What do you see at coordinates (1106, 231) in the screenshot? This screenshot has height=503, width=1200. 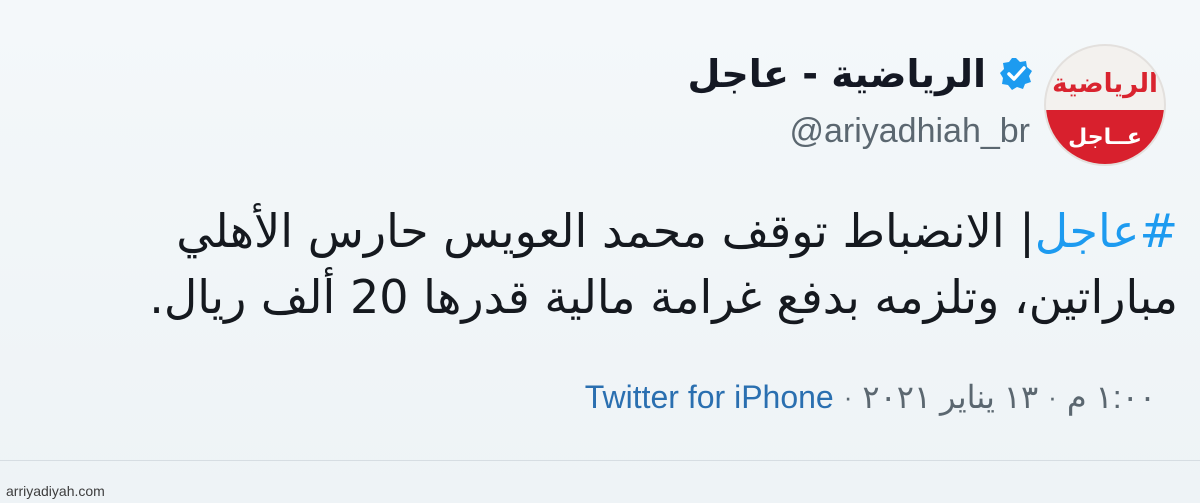 I see `hashtag-link: #عاجل` at bounding box center [1106, 231].